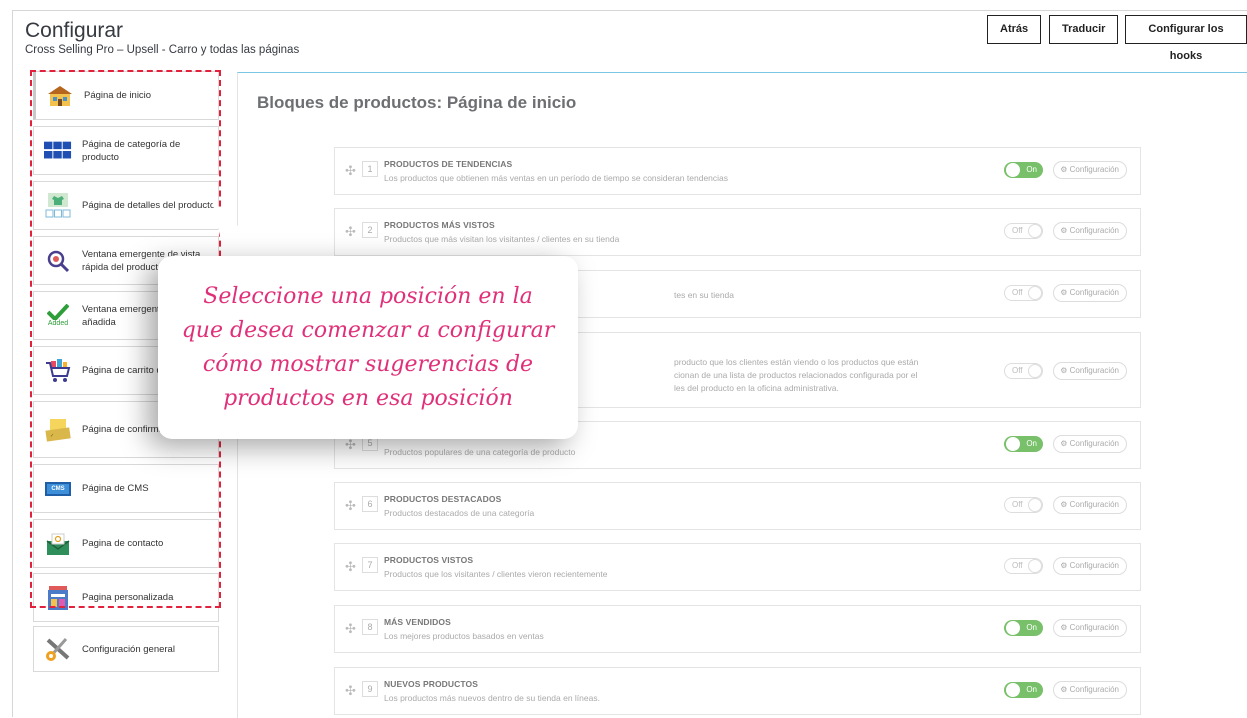  I want to click on sidebar-item-label: Configuración general, so click(128, 649).